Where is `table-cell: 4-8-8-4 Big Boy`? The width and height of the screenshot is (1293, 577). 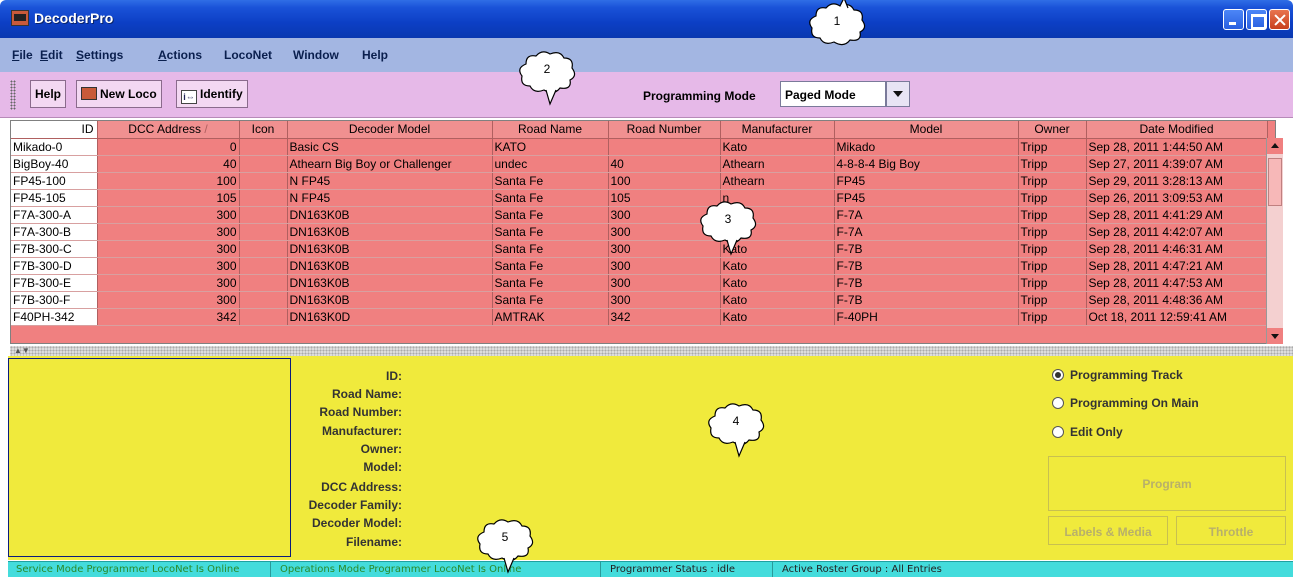 table-cell: 4-8-8-4 Big Boy is located at coordinates (926, 164).